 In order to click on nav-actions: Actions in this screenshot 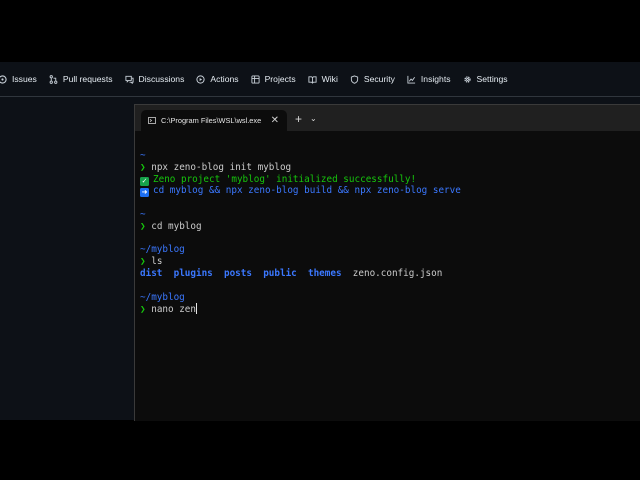, I will do `click(217, 79)`.